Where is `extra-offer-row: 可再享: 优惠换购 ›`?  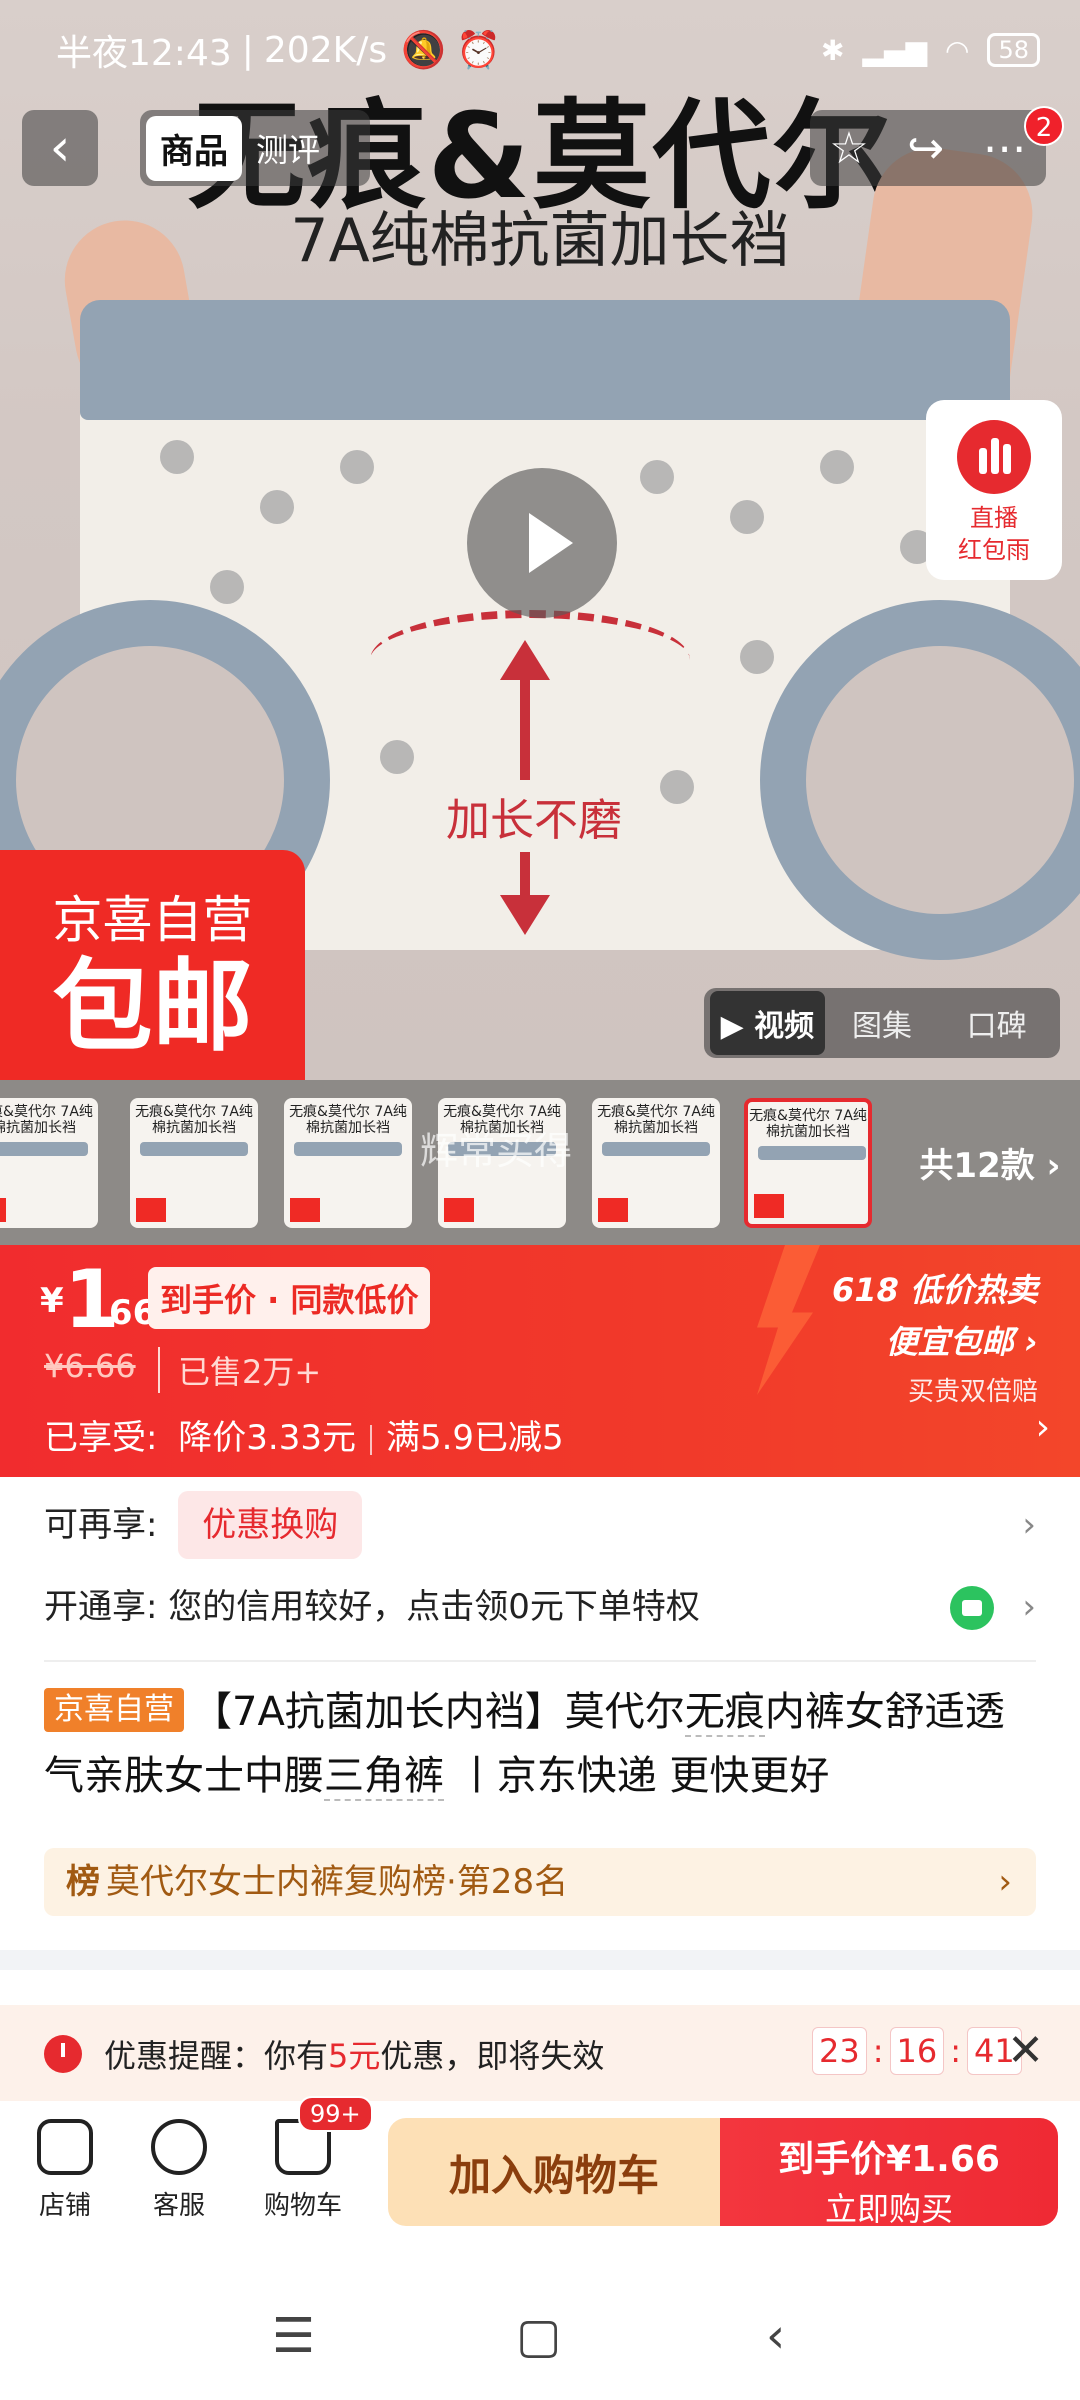
extra-offer-row: 可再享: 优惠换购 › is located at coordinates (540, 1525).